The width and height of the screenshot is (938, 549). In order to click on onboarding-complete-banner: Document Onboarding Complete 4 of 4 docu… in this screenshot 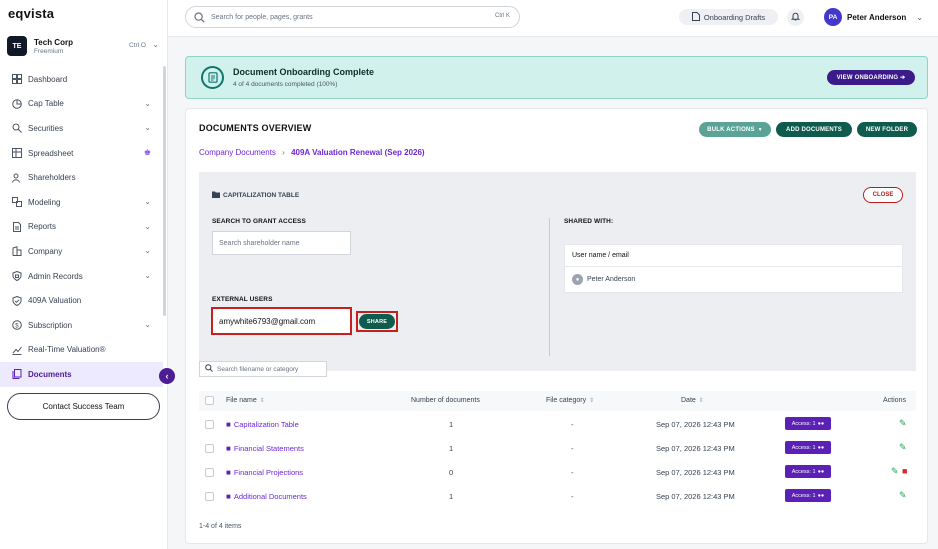, I will do `click(556, 77)`.